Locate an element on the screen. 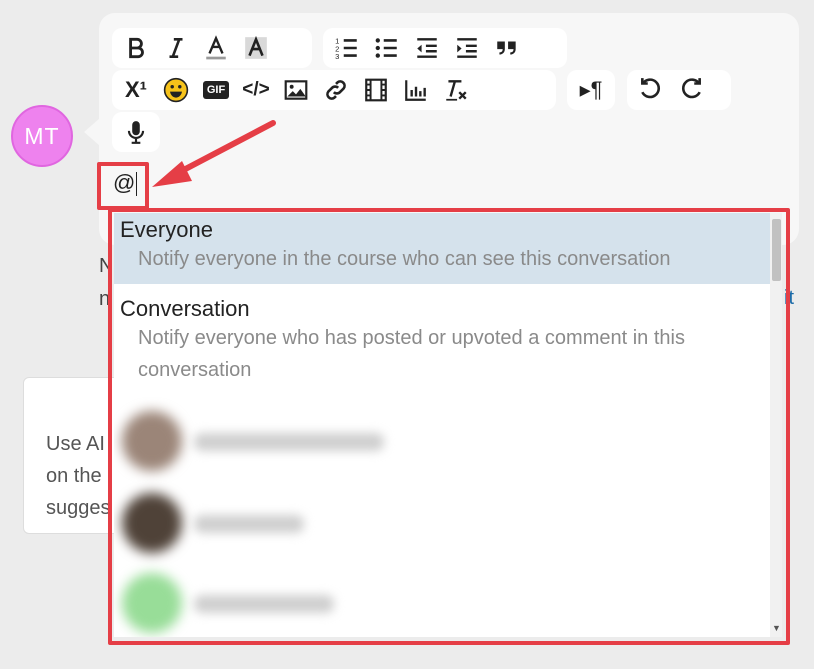  code-icon: </> is located at coordinates (256, 90).